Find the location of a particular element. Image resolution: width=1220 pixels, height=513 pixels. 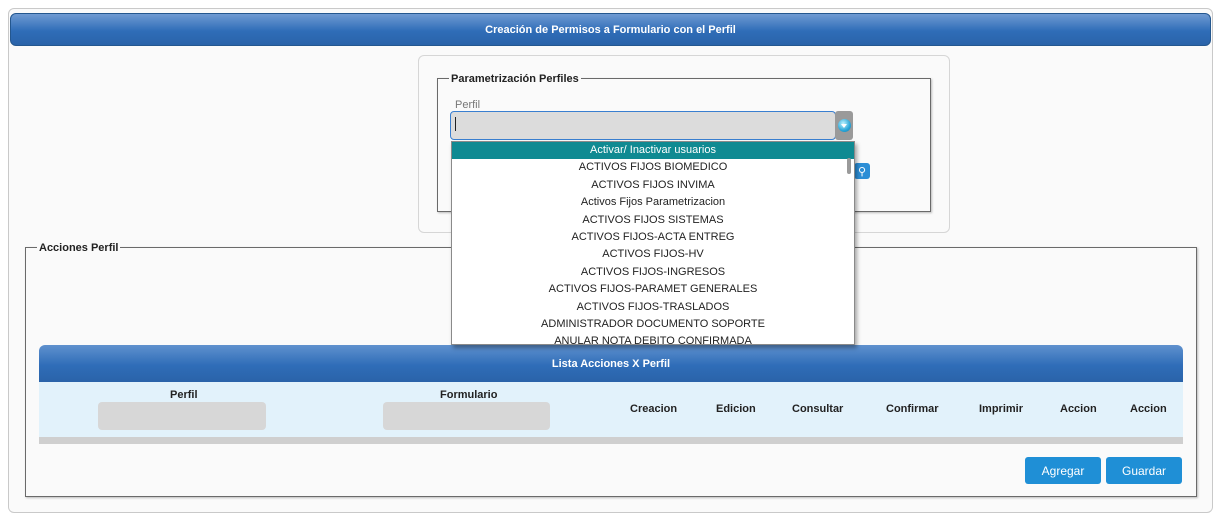

column-header-formulario: Formulario is located at coordinates (469, 395).